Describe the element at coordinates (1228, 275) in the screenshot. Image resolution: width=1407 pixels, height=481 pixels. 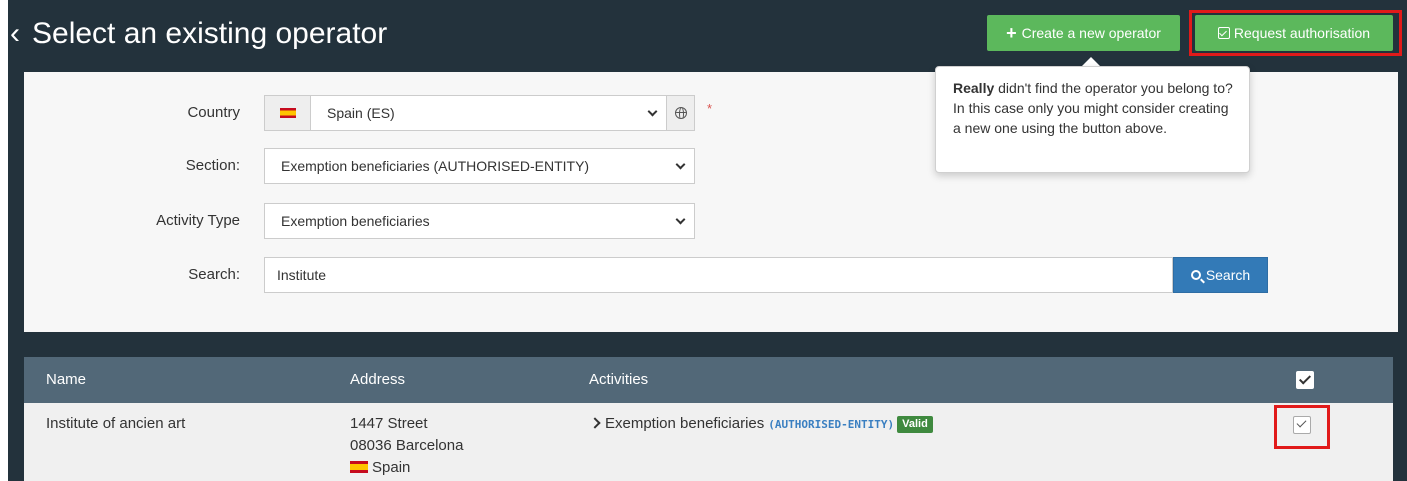
I see `search-button-label: Search` at that location.